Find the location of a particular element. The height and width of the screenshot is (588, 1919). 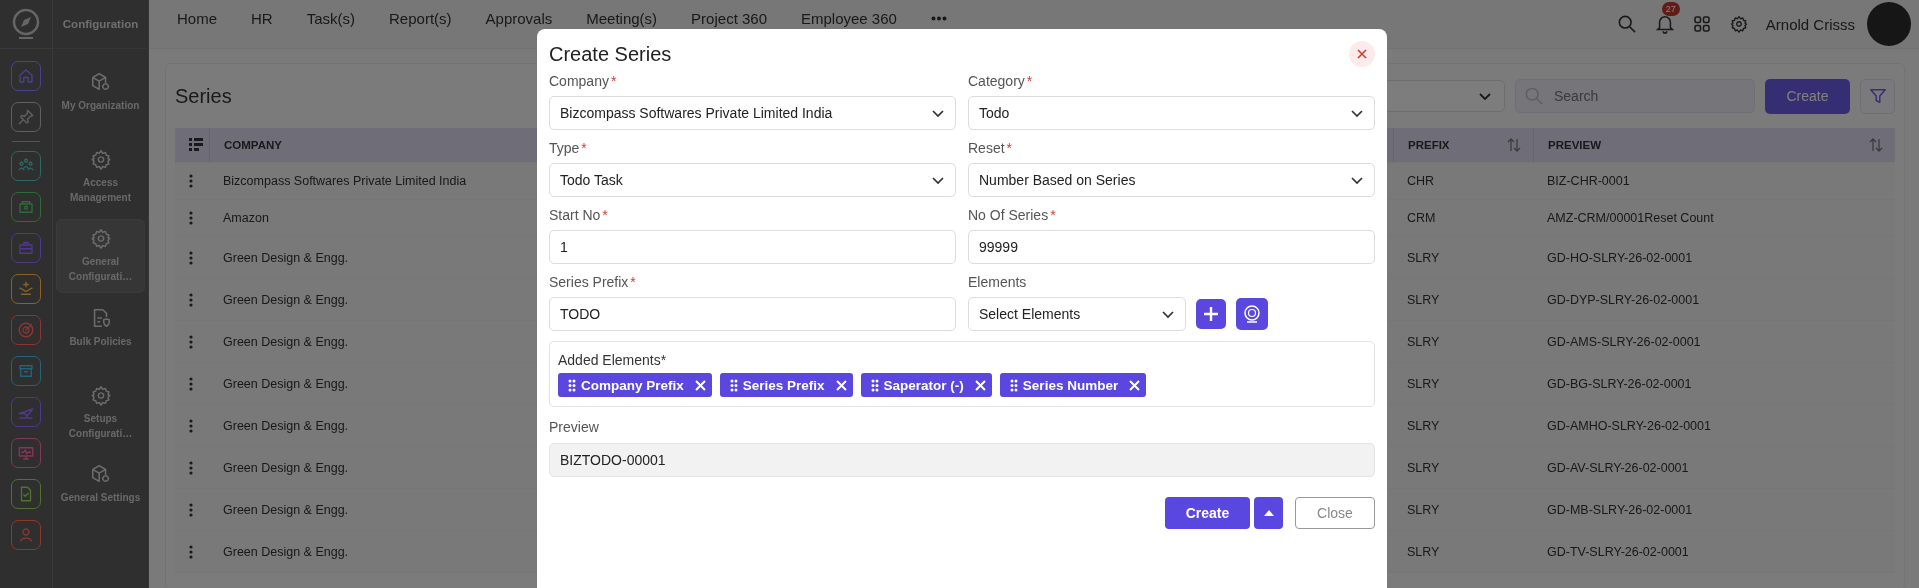

caret-up-icon is located at coordinates (1268, 513).